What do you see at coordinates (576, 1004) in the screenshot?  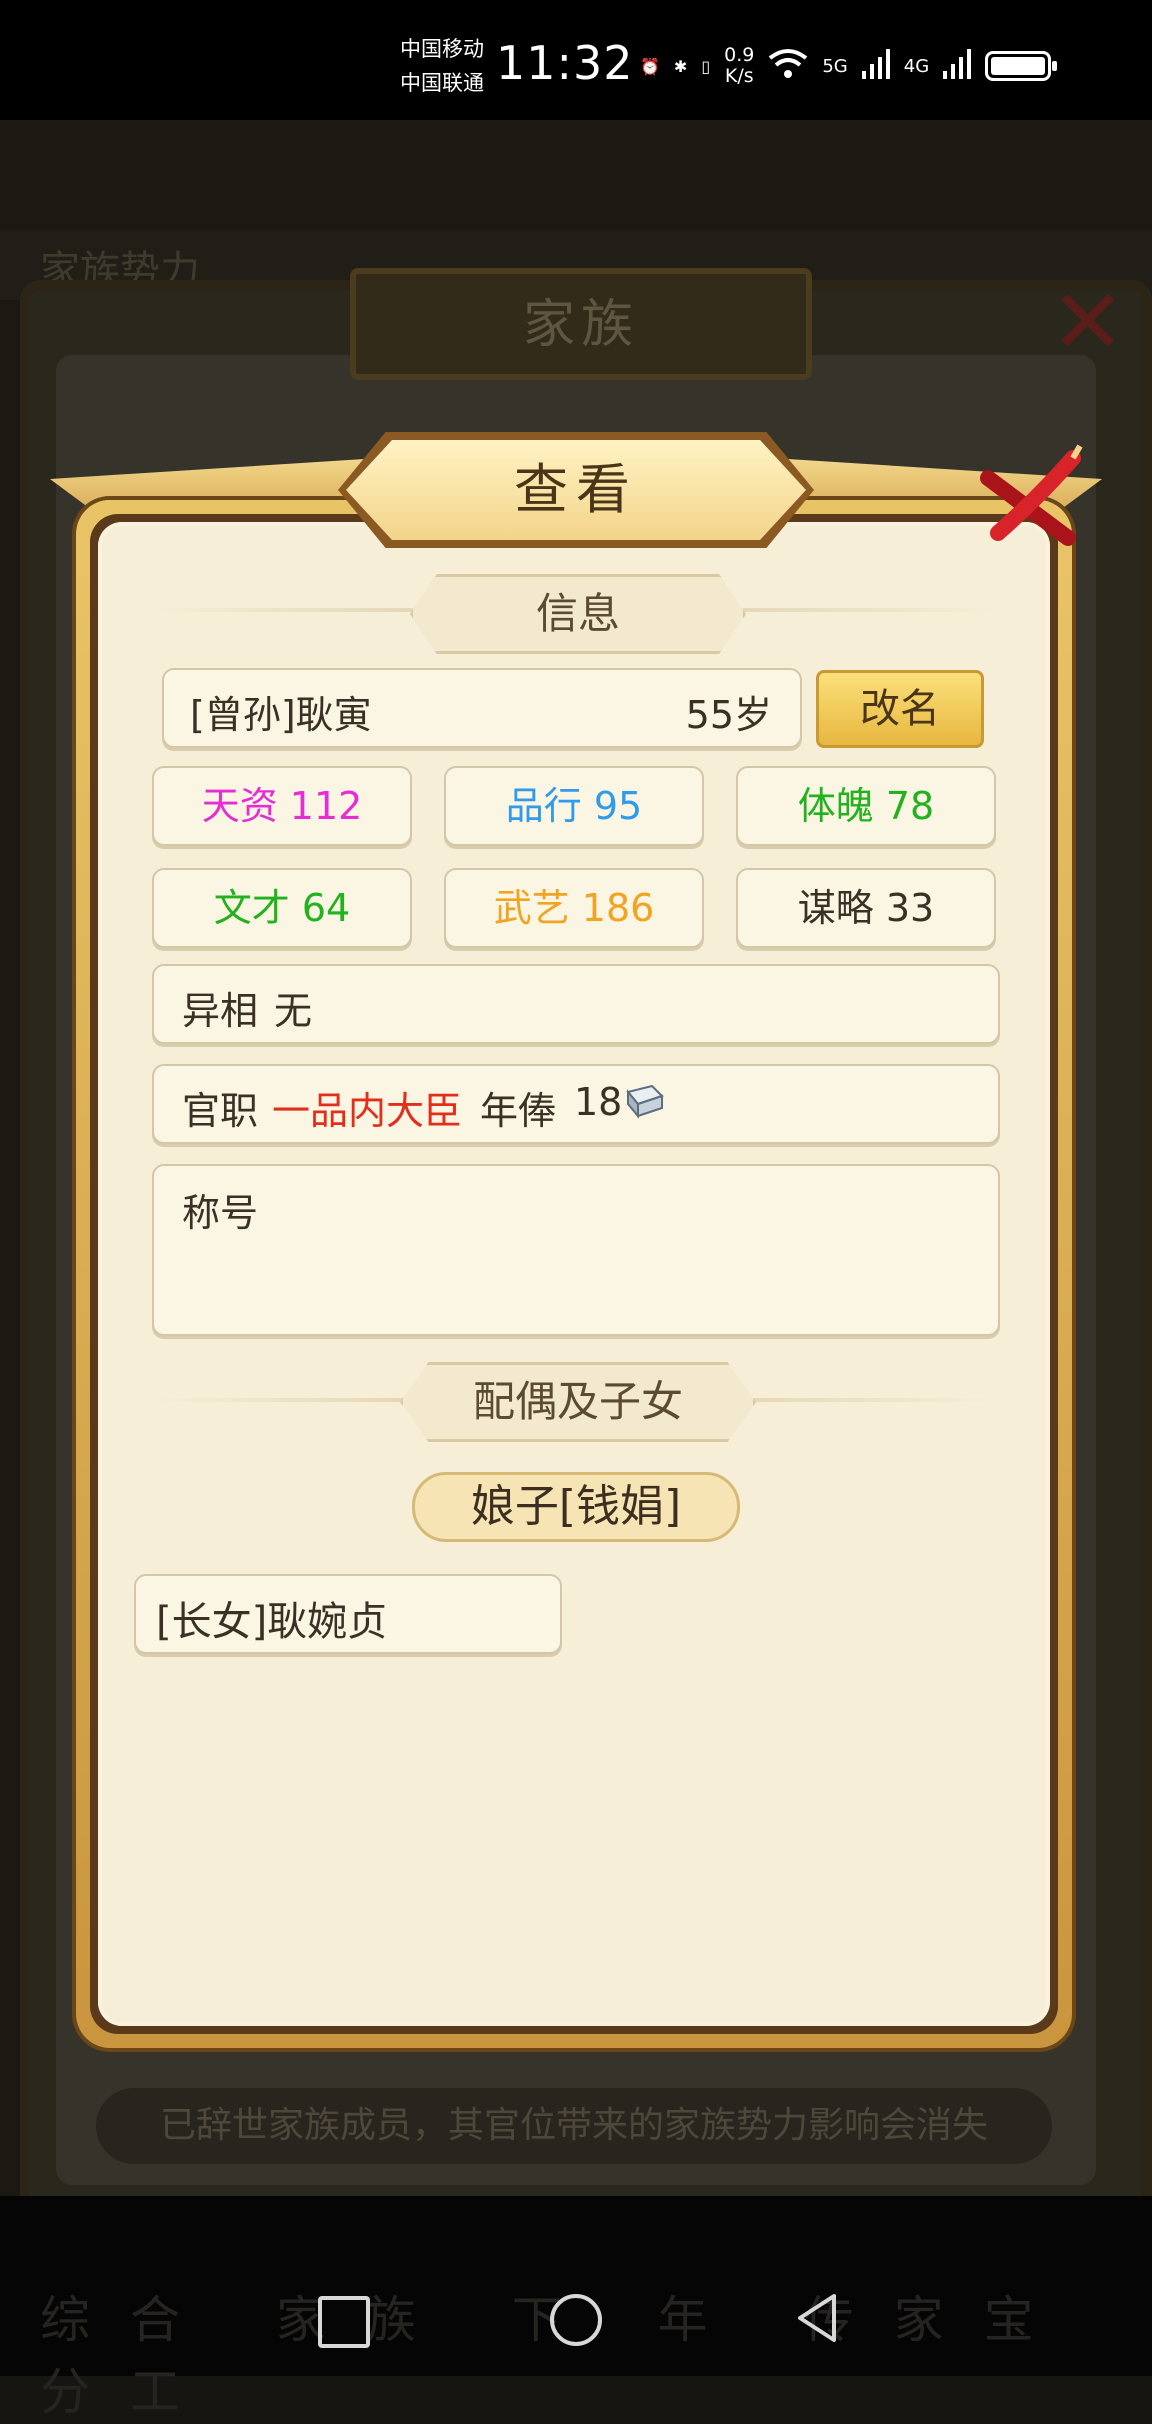 I see `trait-box: 异相 无` at bounding box center [576, 1004].